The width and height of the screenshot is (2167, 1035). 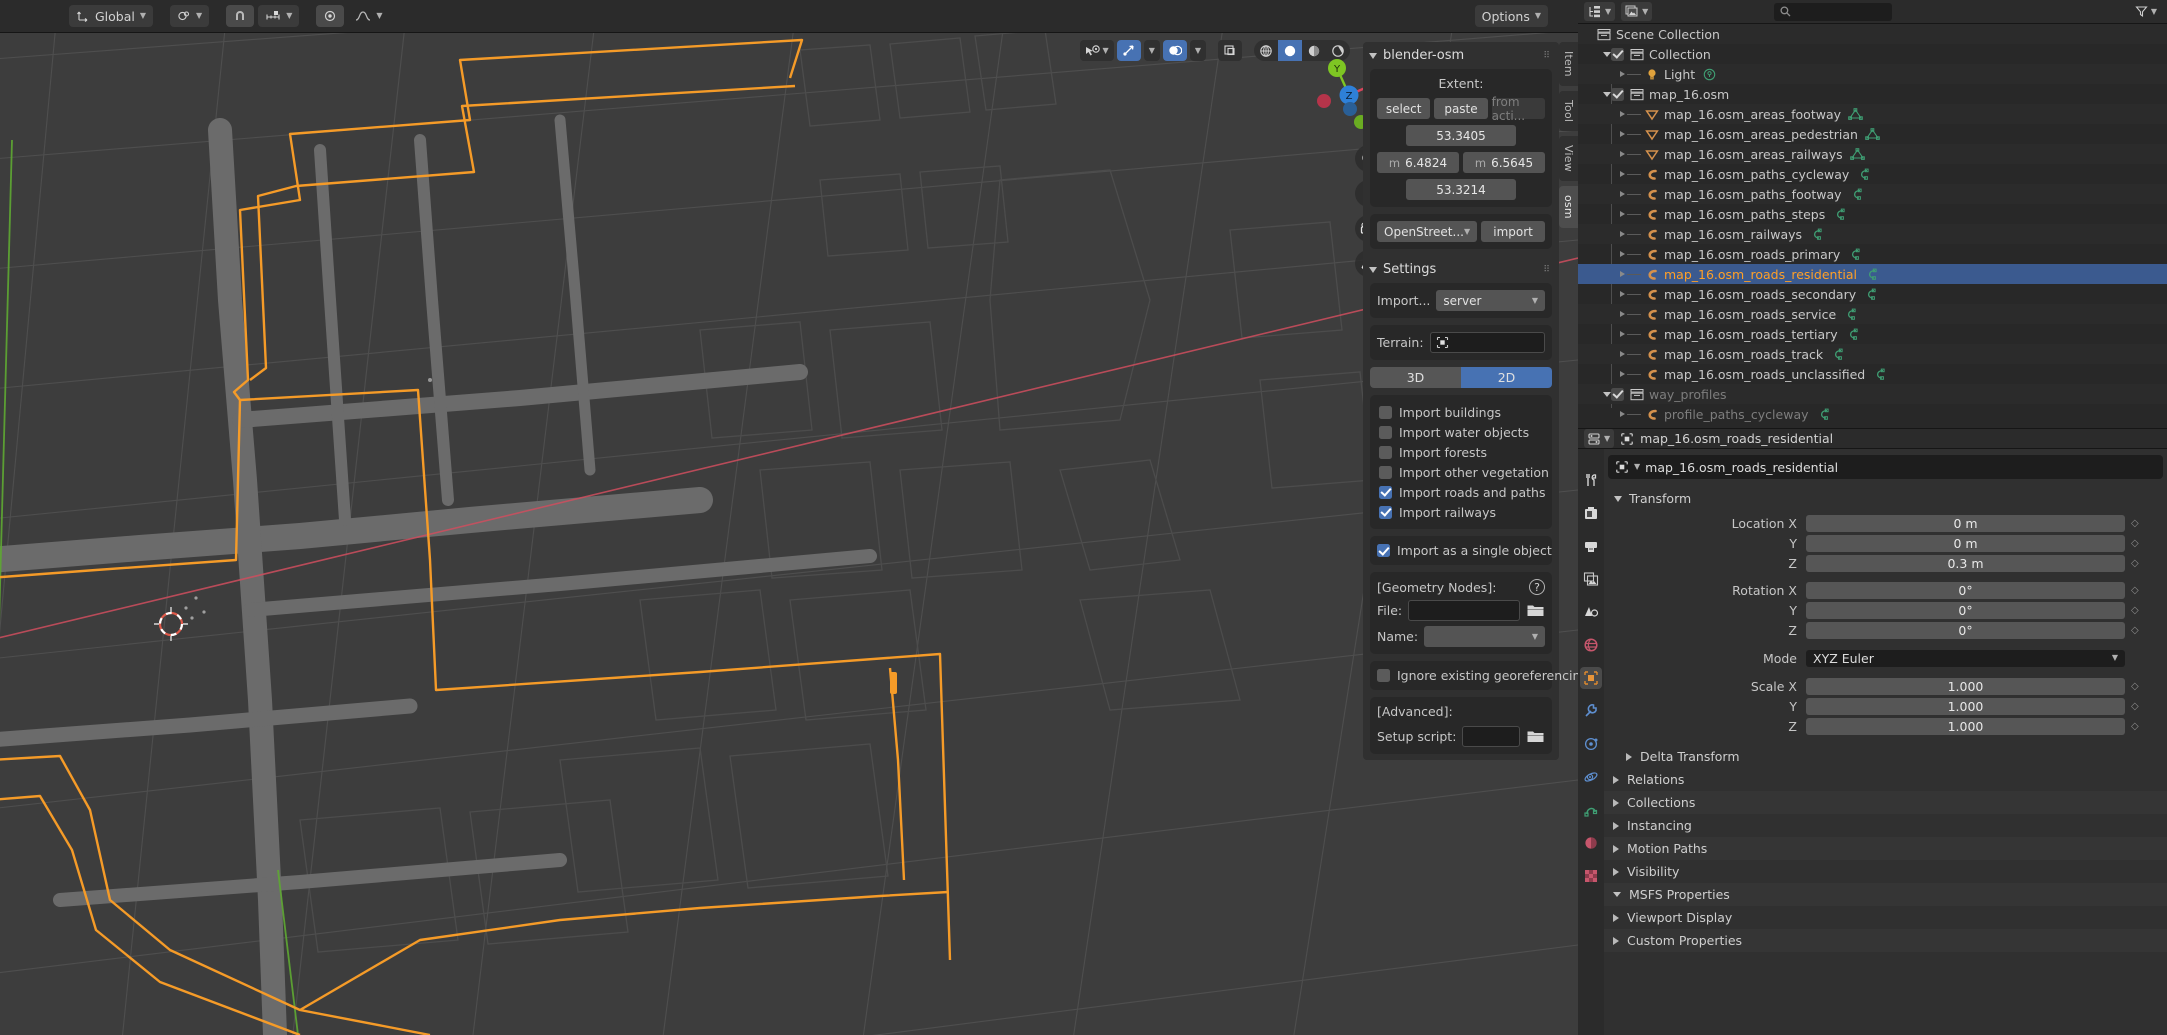 What do you see at coordinates (1513, 231) in the screenshot?
I see `import-button: import` at bounding box center [1513, 231].